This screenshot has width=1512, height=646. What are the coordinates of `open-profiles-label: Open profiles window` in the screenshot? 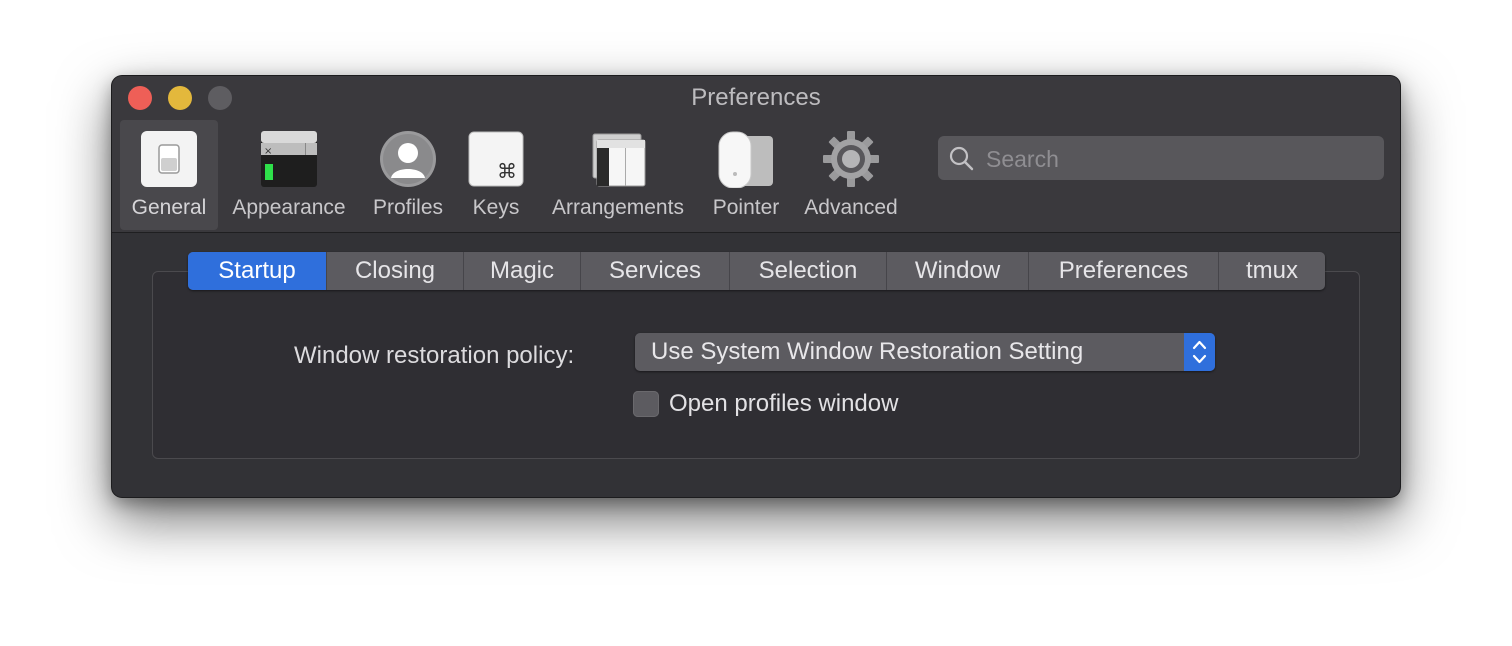 It's located at (783, 404).